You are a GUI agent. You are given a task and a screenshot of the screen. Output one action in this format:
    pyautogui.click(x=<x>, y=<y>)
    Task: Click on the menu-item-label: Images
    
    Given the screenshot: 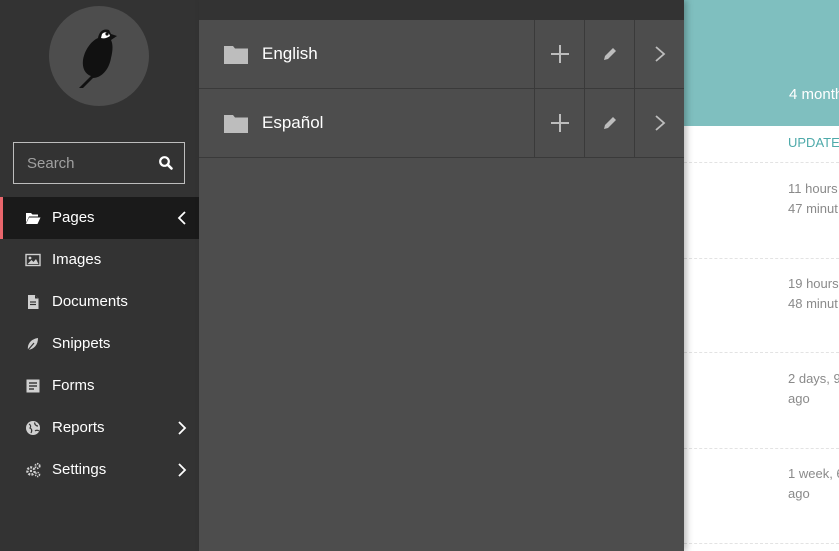 What is the action you would take?
    pyautogui.click(x=77, y=259)
    